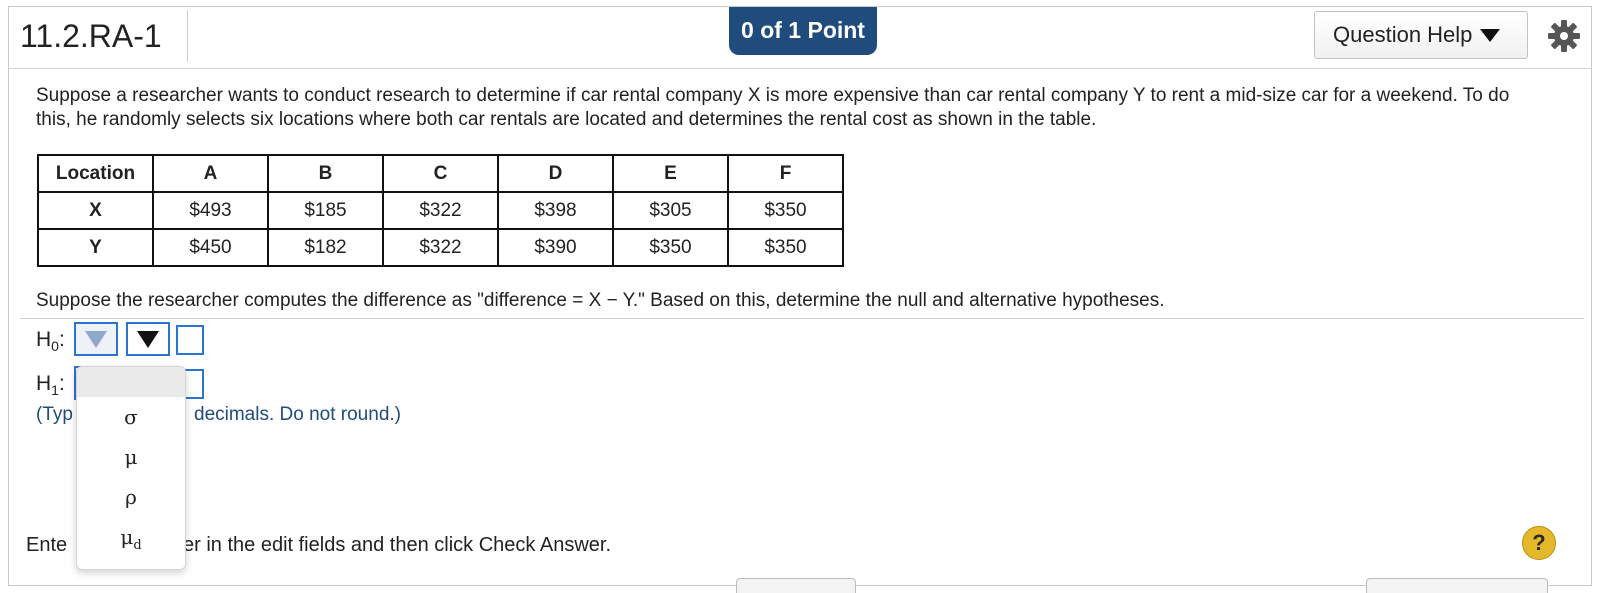 This screenshot has width=1604, height=593. I want to click on help-icon: ?, so click(1539, 543).